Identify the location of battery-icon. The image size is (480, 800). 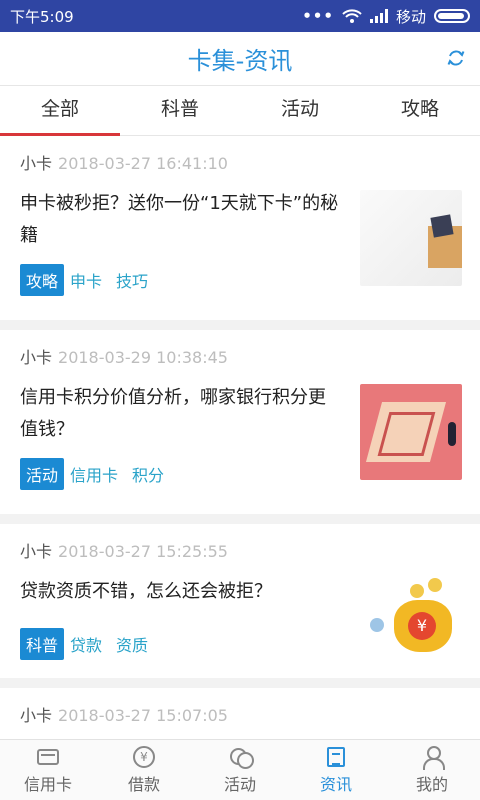
(452, 16).